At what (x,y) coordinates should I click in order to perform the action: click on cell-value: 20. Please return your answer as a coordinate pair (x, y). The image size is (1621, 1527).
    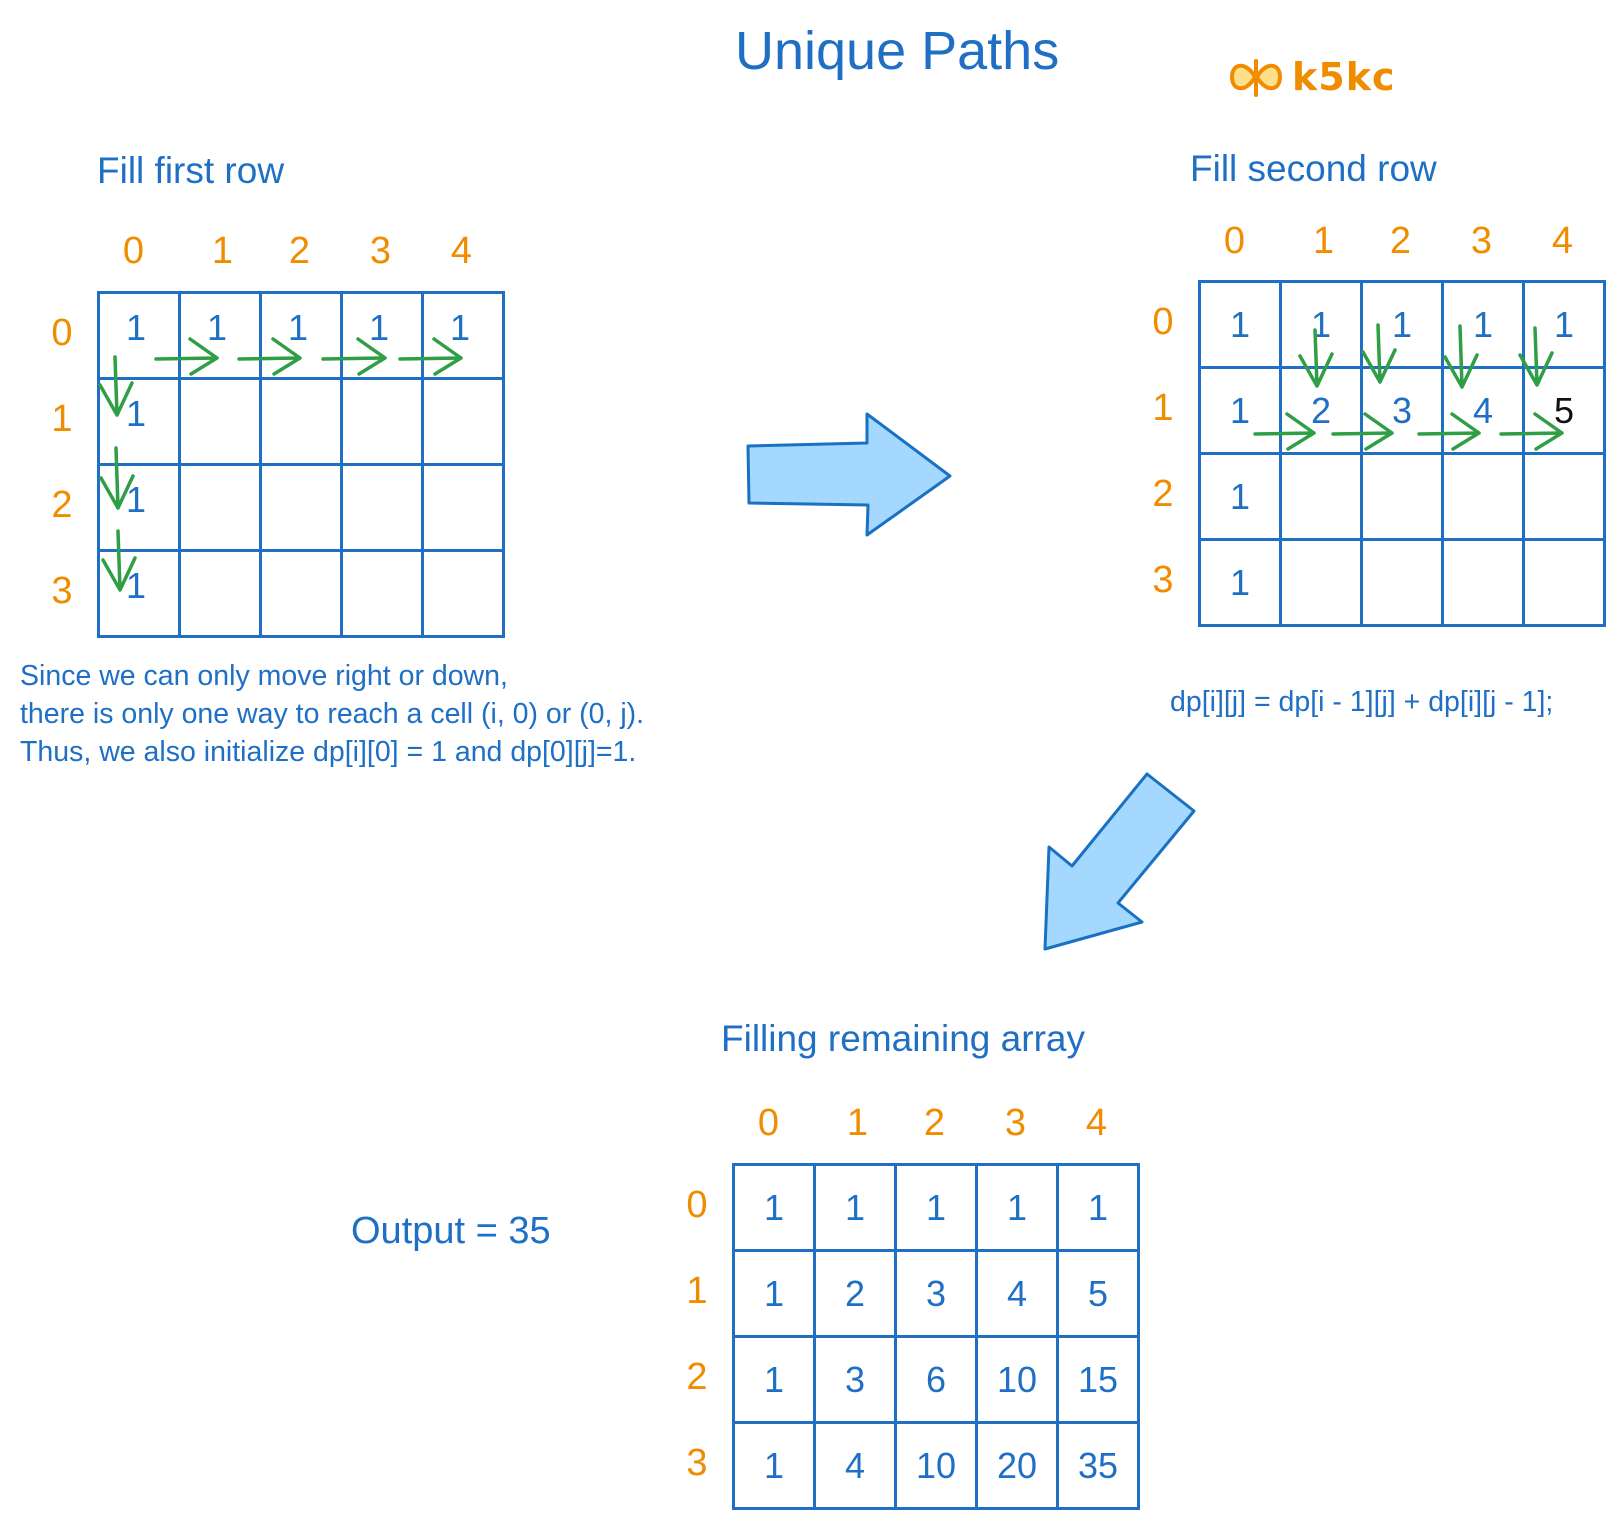
    Looking at the image, I should click on (1017, 1465).